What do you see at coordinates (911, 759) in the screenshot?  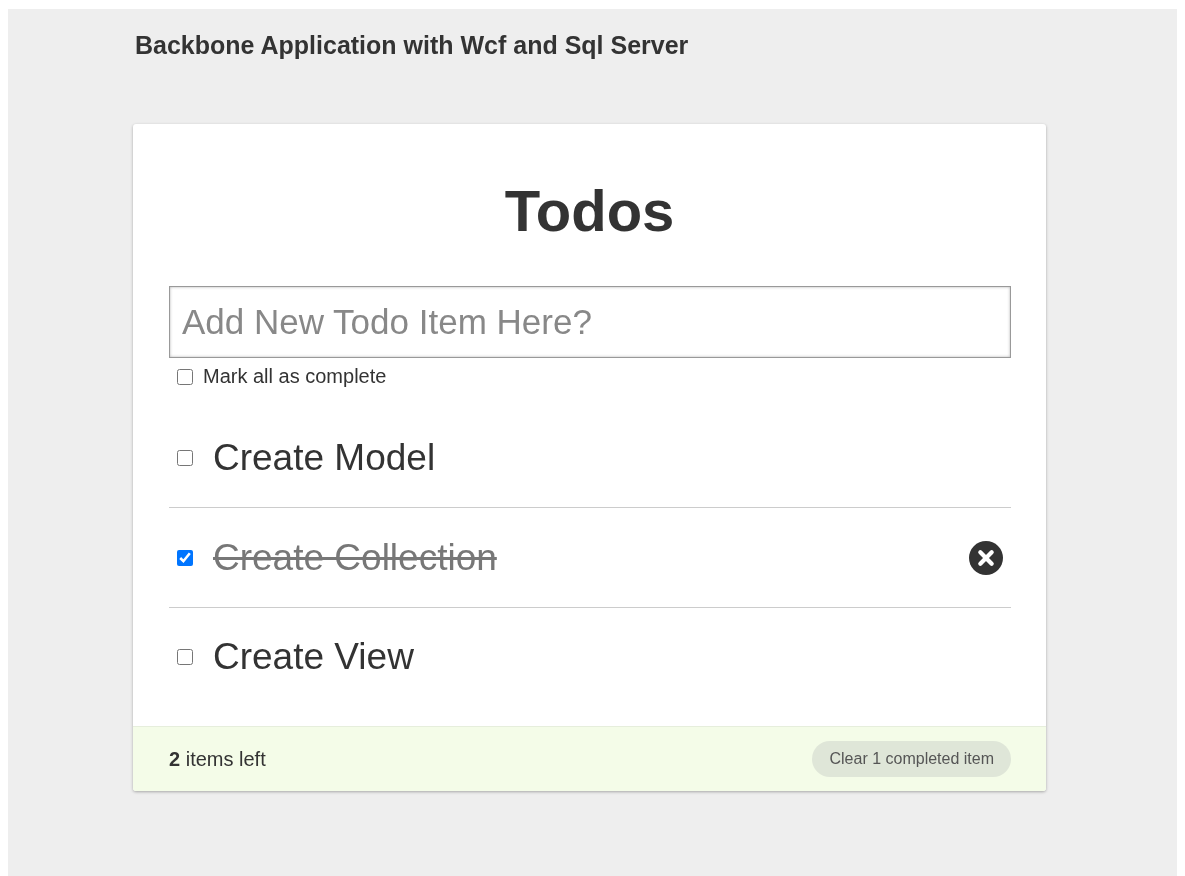 I see `clear-completed-button: Clear 1 completed item` at bounding box center [911, 759].